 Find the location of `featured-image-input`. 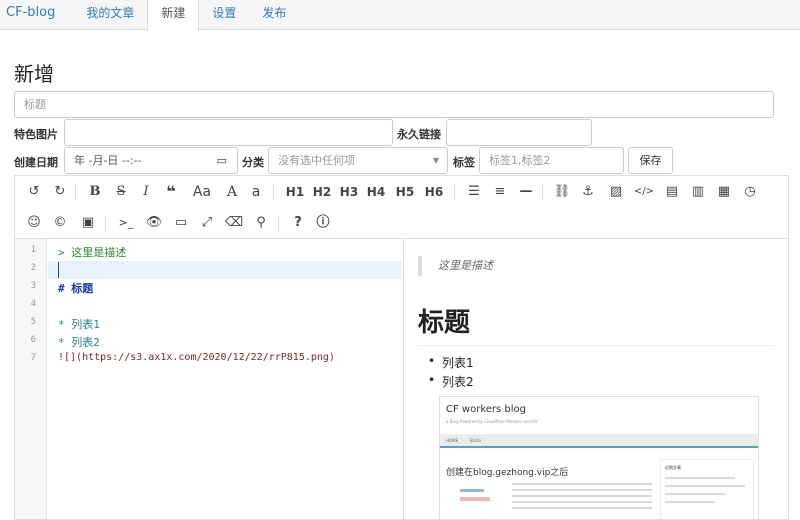

featured-image-input is located at coordinates (228, 132).